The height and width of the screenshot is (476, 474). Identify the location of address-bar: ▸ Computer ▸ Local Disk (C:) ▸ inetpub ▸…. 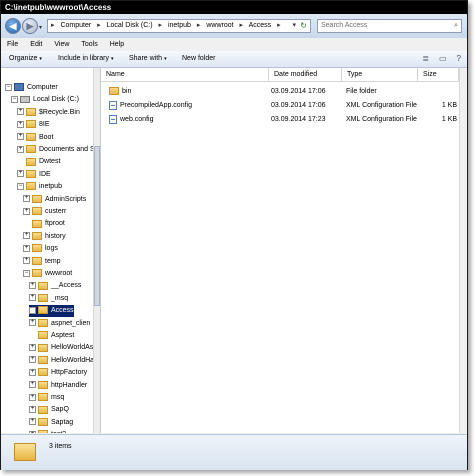
(179, 26).